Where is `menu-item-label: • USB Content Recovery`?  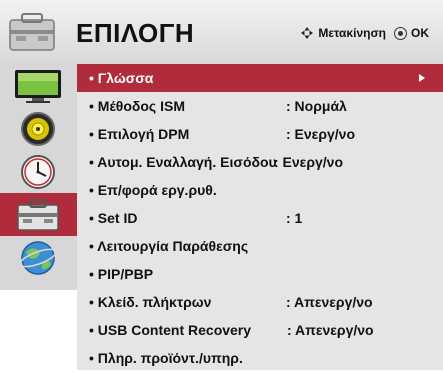 menu-item-label: • USB Content Recovery is located at coordinates (170, 330).